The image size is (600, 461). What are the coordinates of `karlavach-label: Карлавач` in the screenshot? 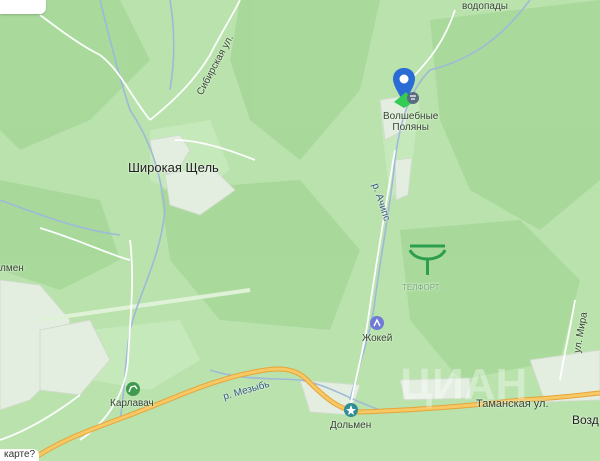 It's located at (132, 403).